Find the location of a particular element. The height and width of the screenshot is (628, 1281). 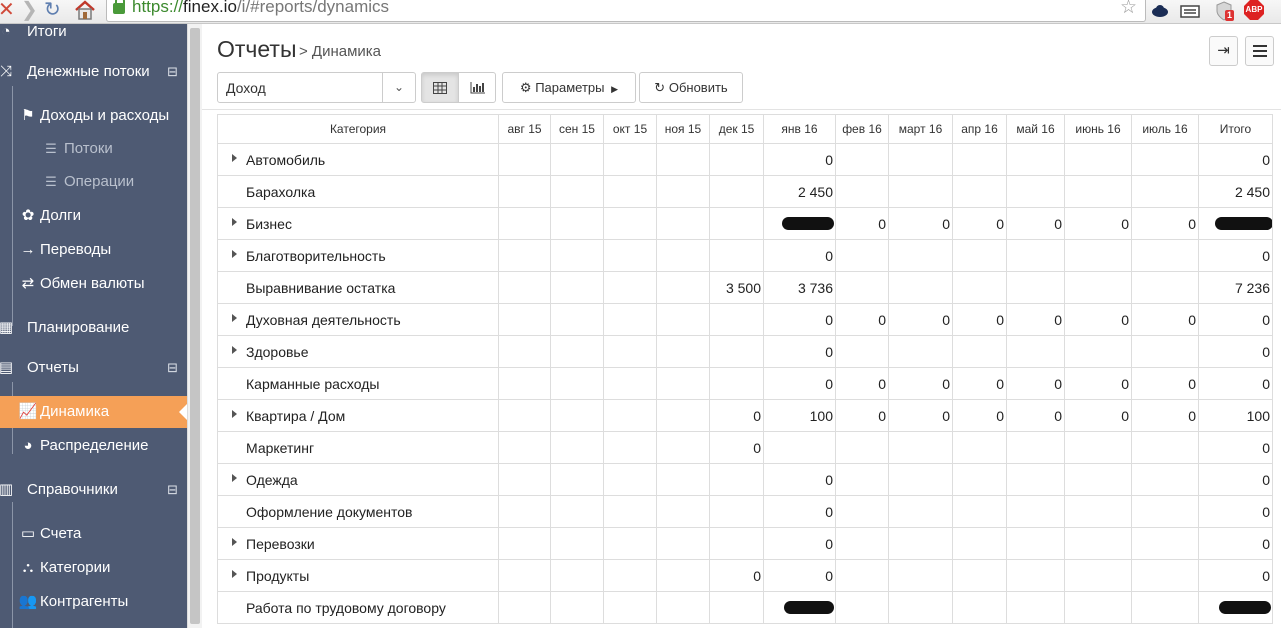

scrollbar-thumb is located at coordinates (195, 326).